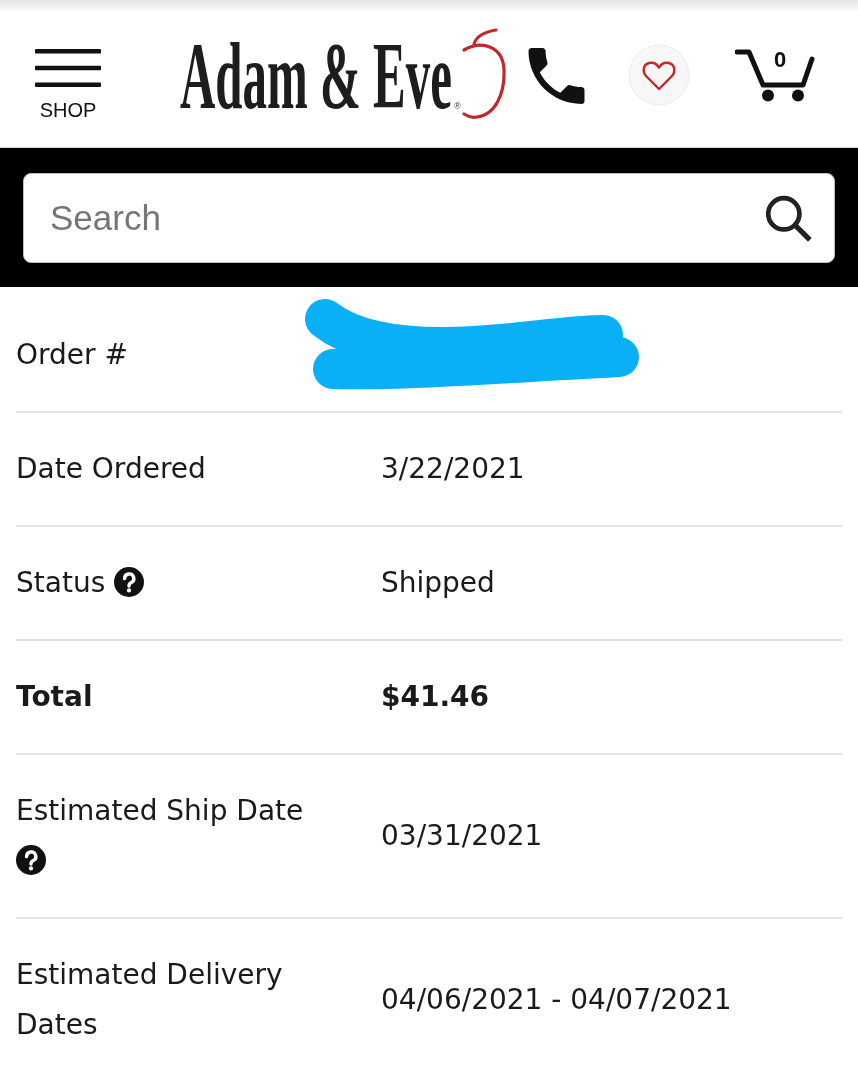  What do you see at coordinates (438, 582) in the screenshot?
I see `row-value: Shipped` at bounding box center [438, 582].